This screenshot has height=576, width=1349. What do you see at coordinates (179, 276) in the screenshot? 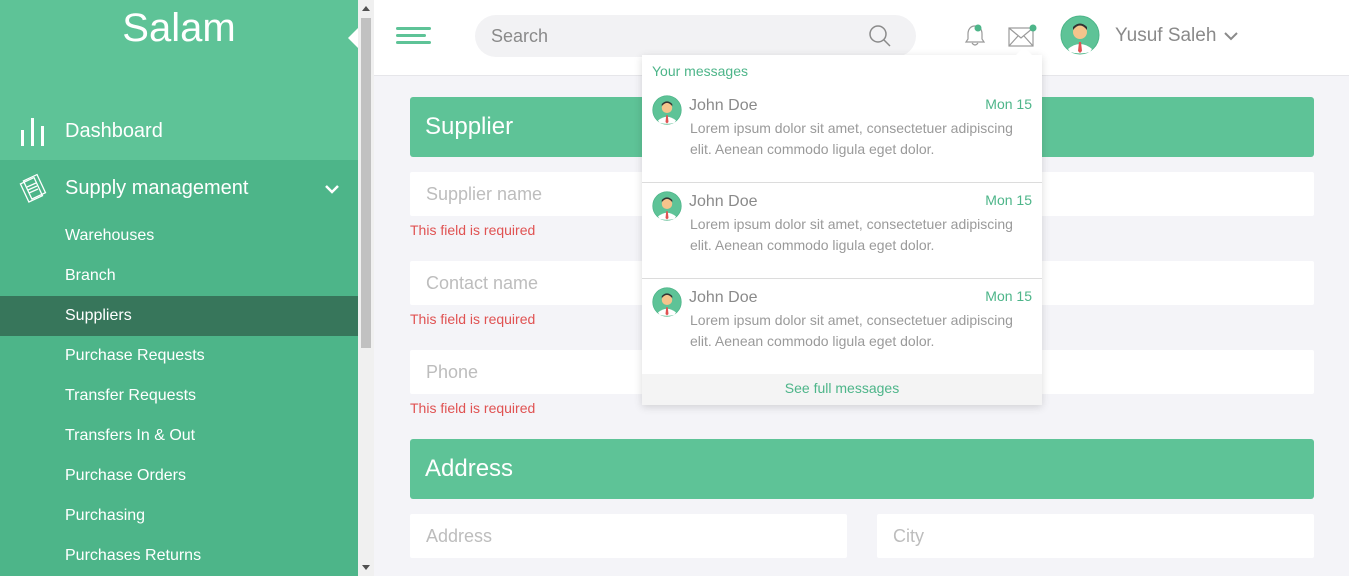
I see `sidebar-item-branch: Branch` at bounding box center [179, 276].